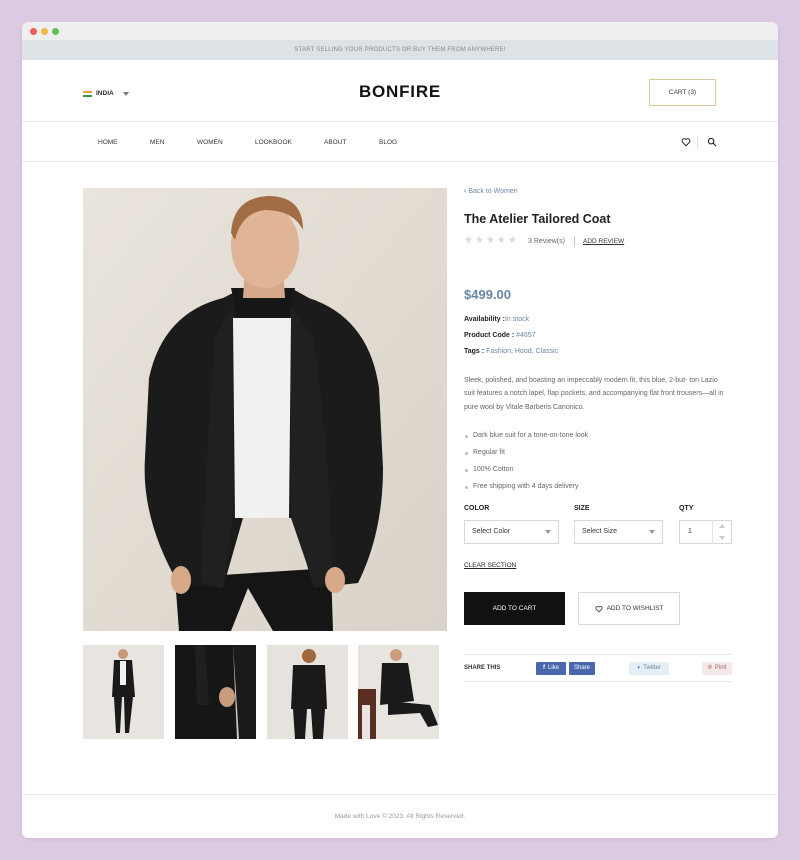 The image size is (800, 860). What do you see at coordinates (709, 668) in the screenshot?
I see `pinterest-icon: ℗` at bounding box center [709, 668].